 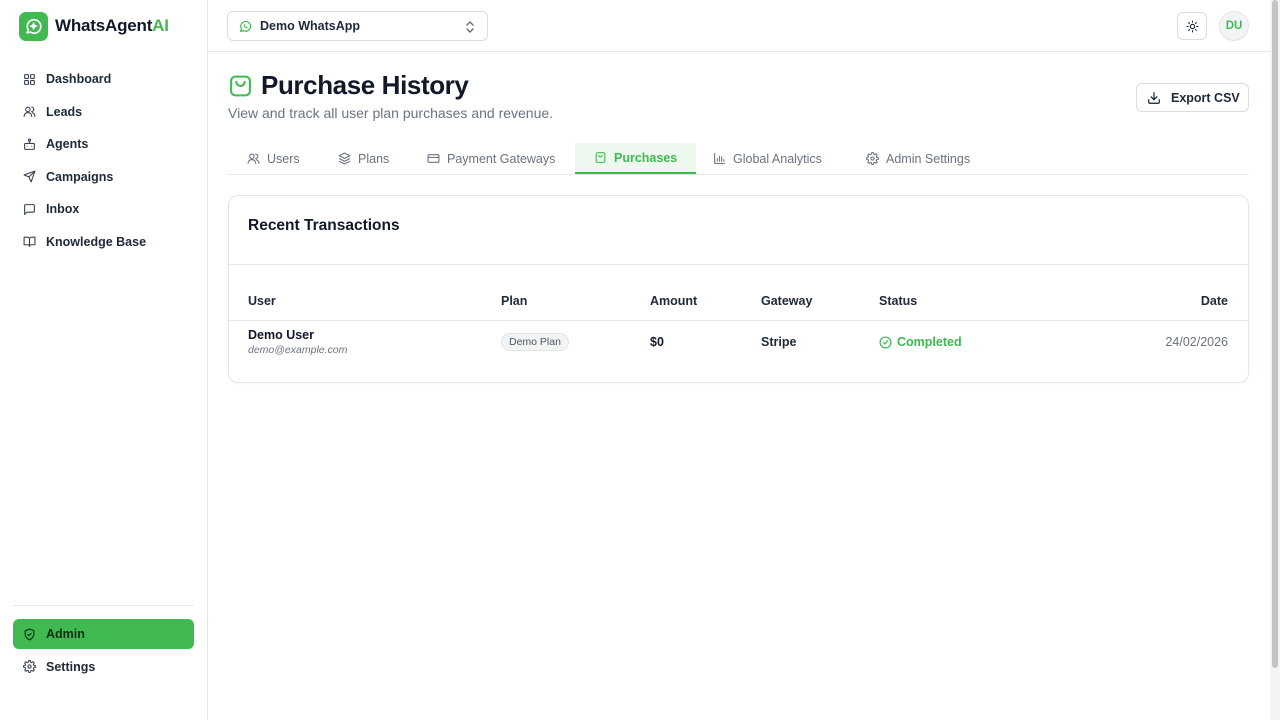 I want to click on tab-label: Users, so click(x=283, y=158).